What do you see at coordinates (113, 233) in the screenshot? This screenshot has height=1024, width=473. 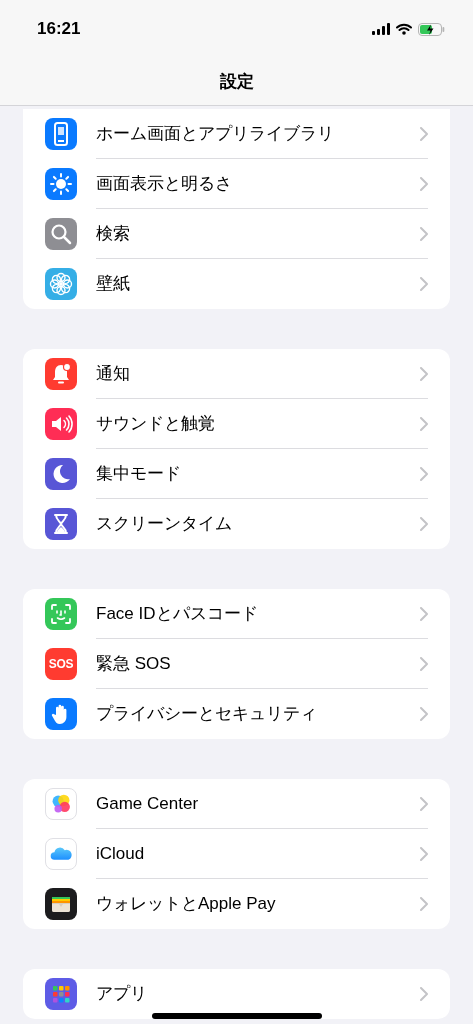 I see `row-label: 検索` at bounding box center [113, 233].